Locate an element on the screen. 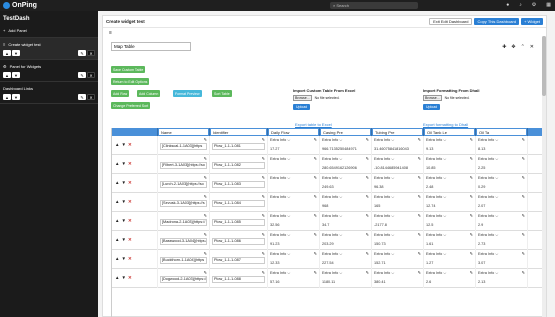  value-cell: ✎ Extra Info ⌵ 2.25 is located at coordinates (502, 164).